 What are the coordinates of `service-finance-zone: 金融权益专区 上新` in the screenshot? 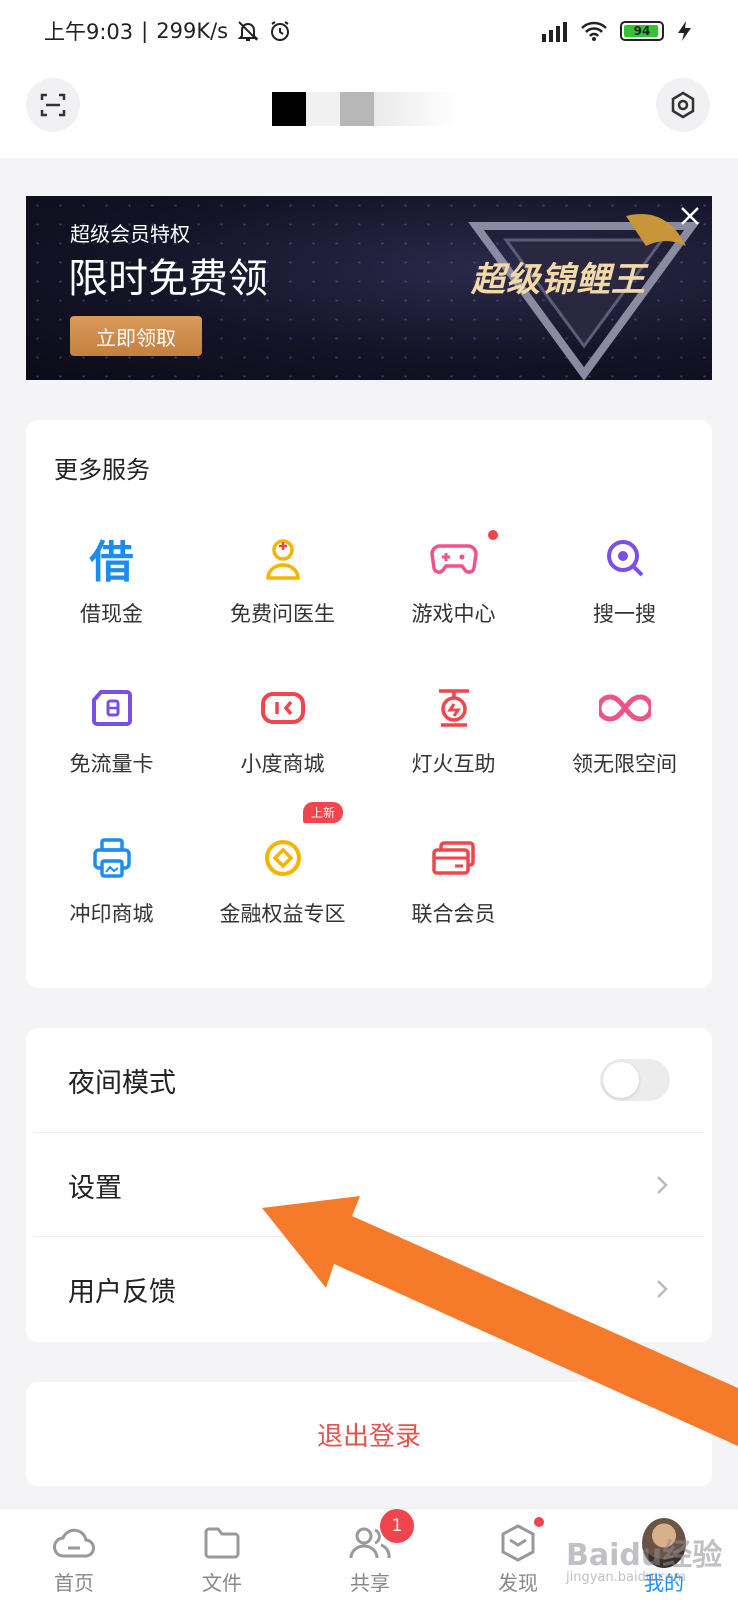 It's located at (282, 877).